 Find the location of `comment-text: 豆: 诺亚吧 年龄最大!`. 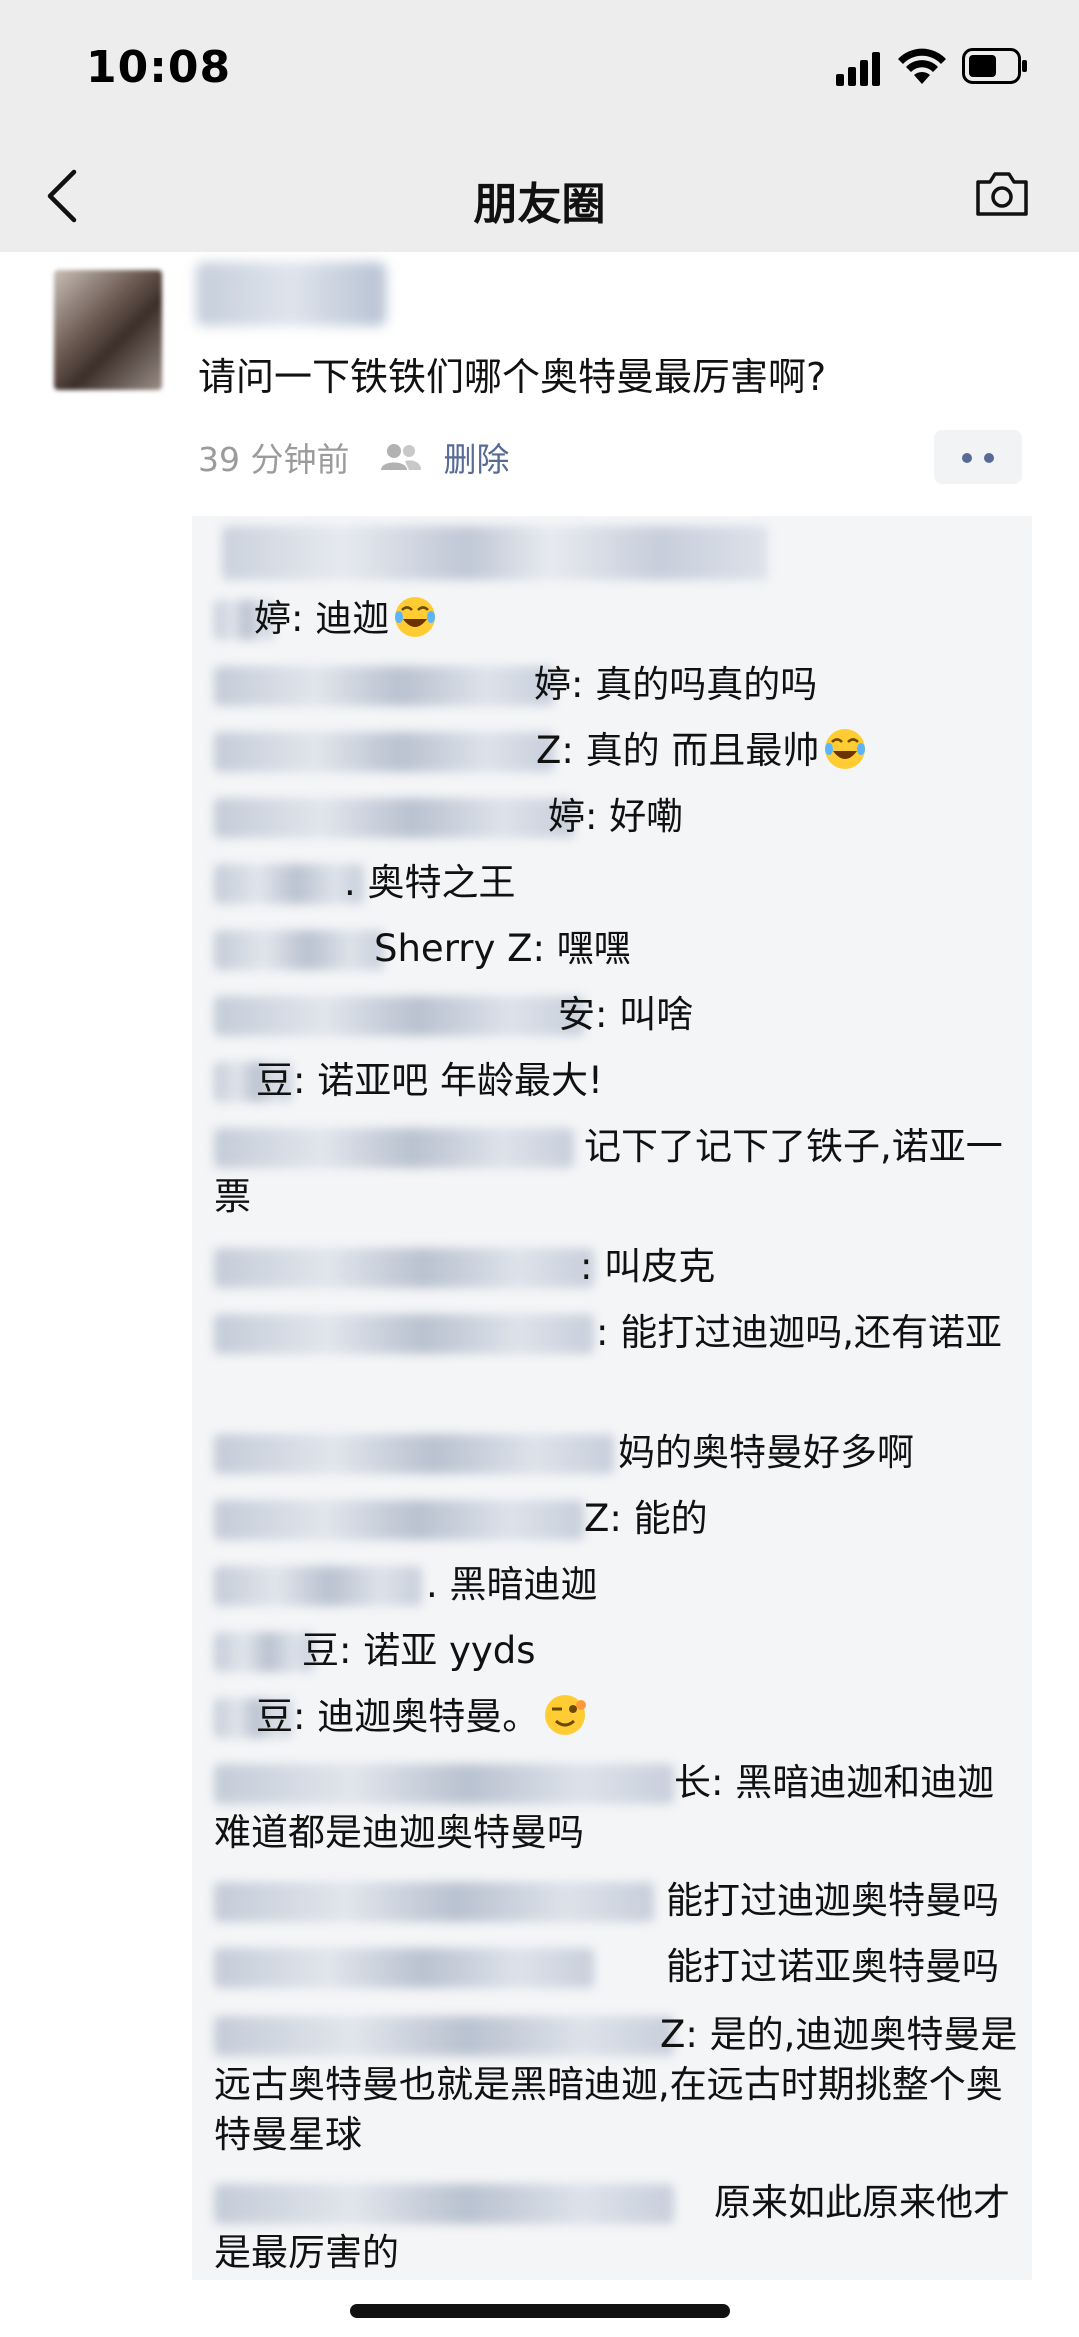

comment-text: 豆: 诺亚吧 年龄最大! is located at coordinates (429, 1080).